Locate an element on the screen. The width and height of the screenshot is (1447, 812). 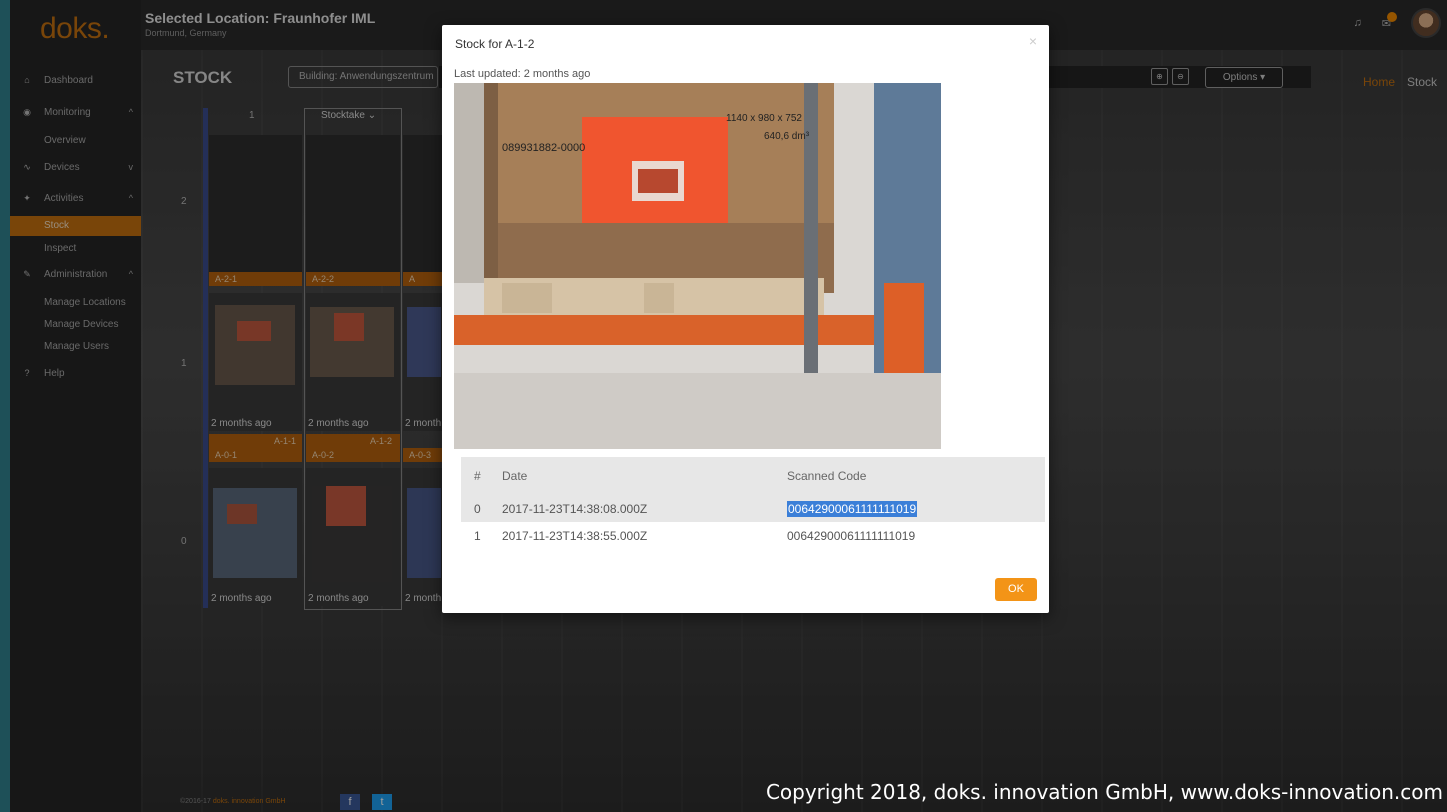
table-header: # Date Scanned Code is located at coordinates (753, 476).